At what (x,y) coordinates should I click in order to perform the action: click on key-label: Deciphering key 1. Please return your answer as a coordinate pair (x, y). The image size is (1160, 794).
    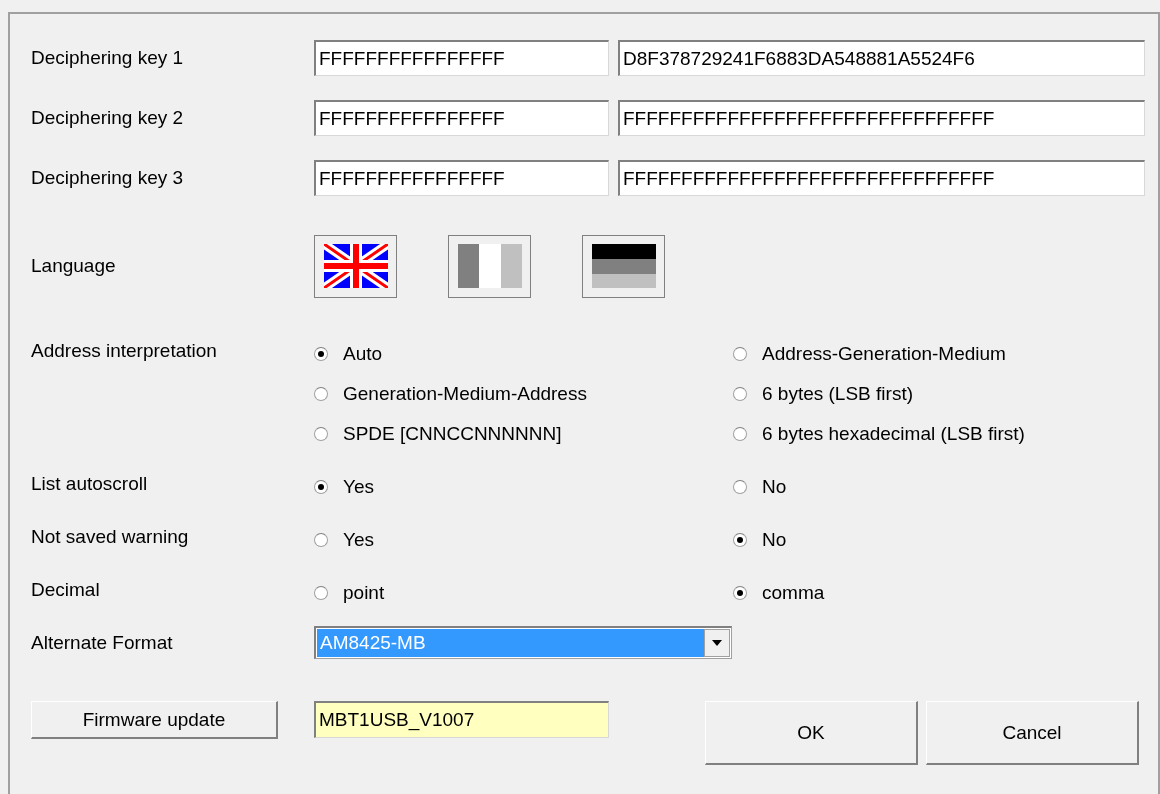
    Looking at the image, I should click on (108, 58).